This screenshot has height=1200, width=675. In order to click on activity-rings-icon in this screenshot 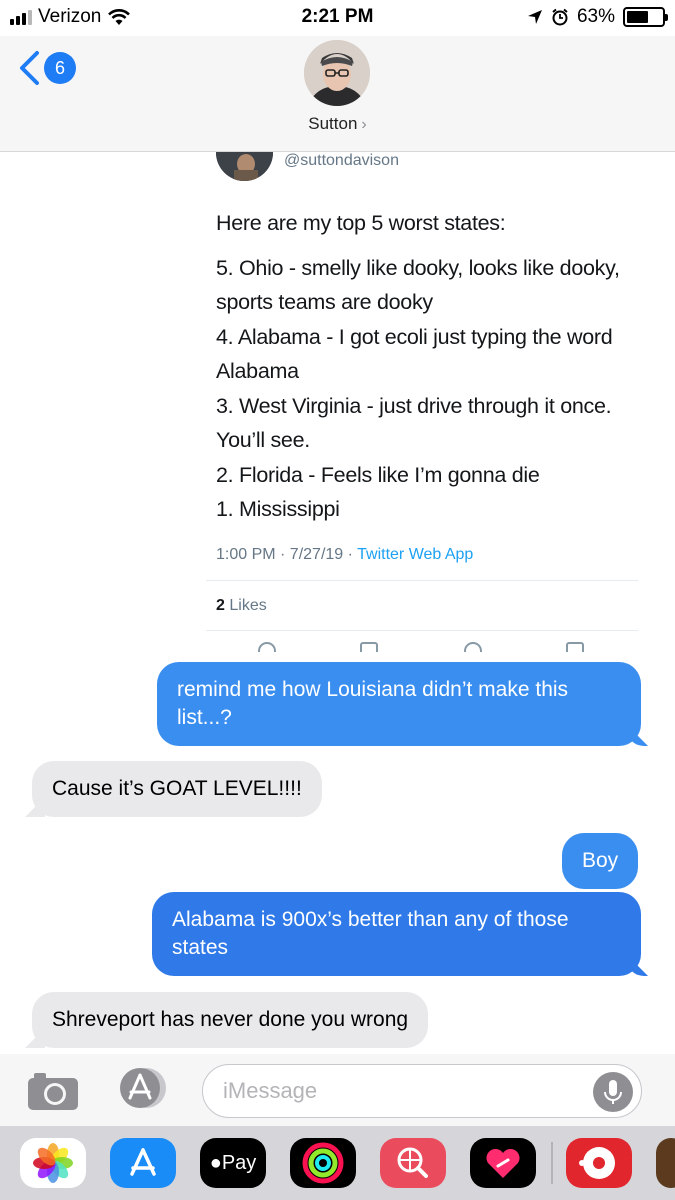, I will do `click(323, 1163)`.